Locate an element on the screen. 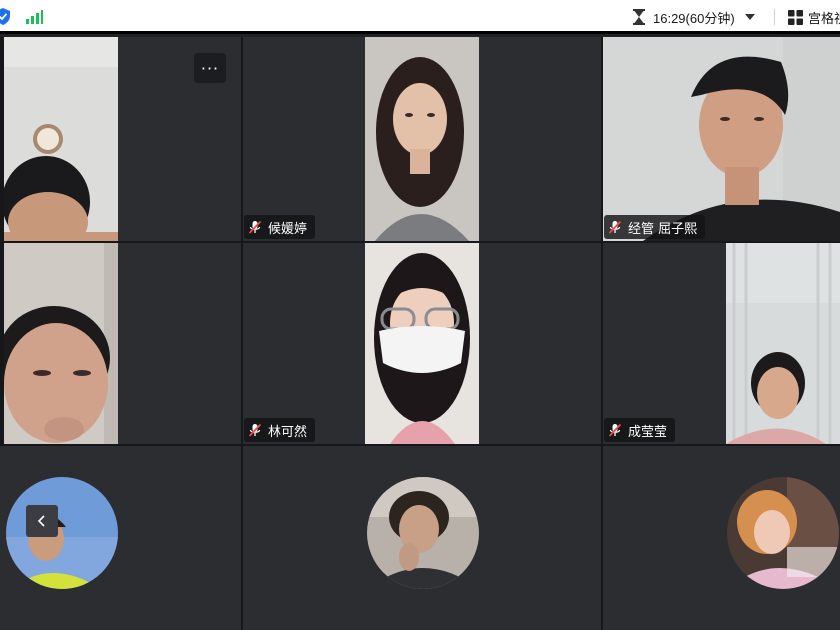  meeting-toolbar: 16:29(60分钟) 宫格视图 is located at coordinates (420, 17).